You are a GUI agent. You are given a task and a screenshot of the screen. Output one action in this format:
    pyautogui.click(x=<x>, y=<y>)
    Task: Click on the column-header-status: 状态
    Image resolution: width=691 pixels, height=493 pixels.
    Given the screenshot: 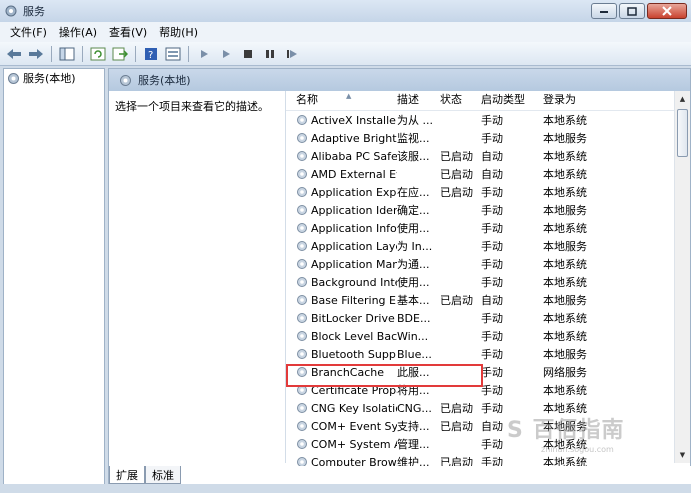 What is the action you would take?
    pyautogui.click(x=460, y=99)
    